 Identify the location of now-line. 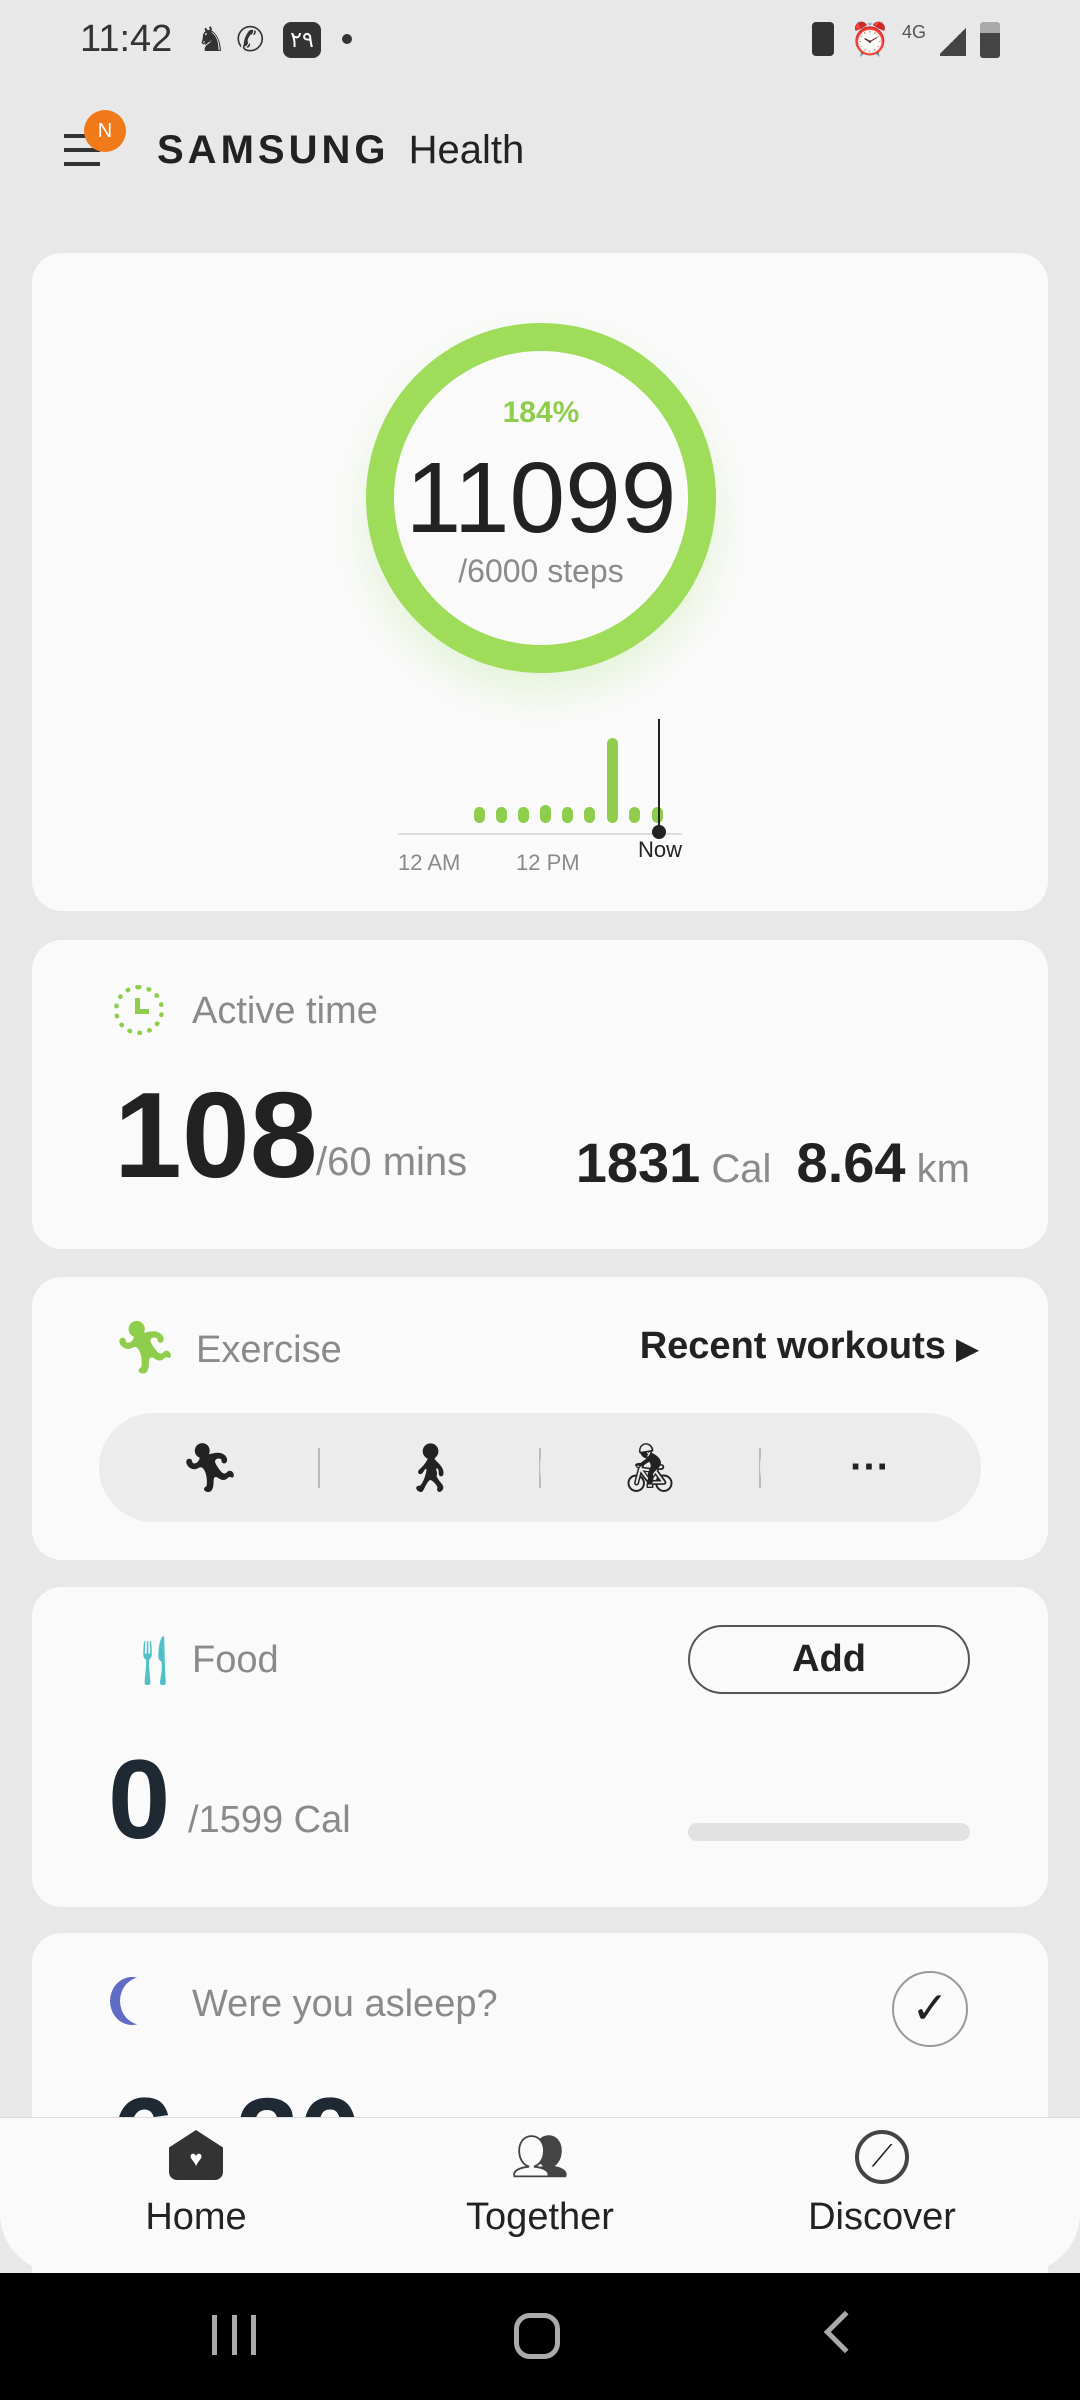
(659, 775).